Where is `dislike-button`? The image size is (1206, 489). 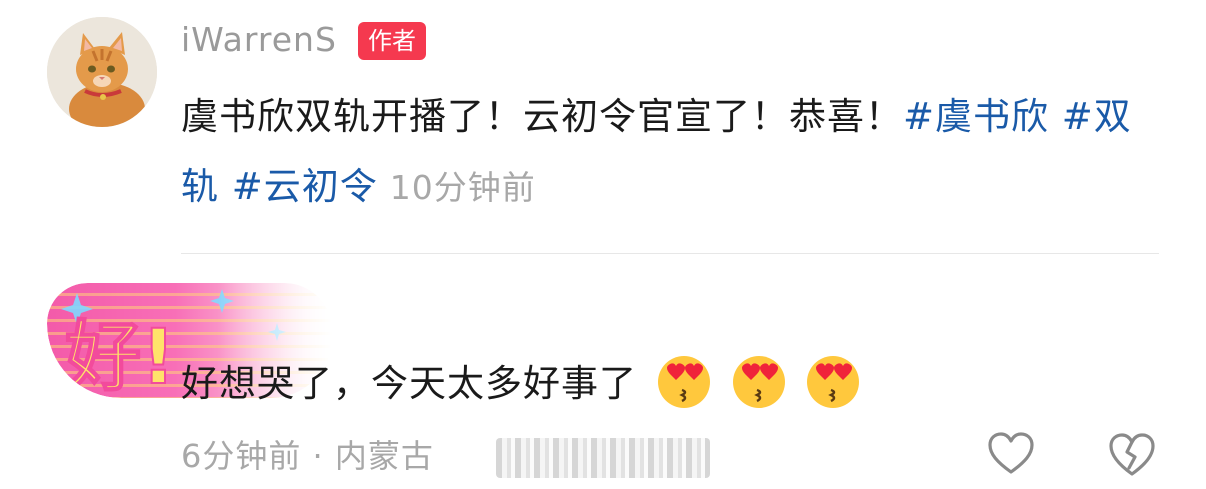 dislike-button is located at coordinates (1132, 455).